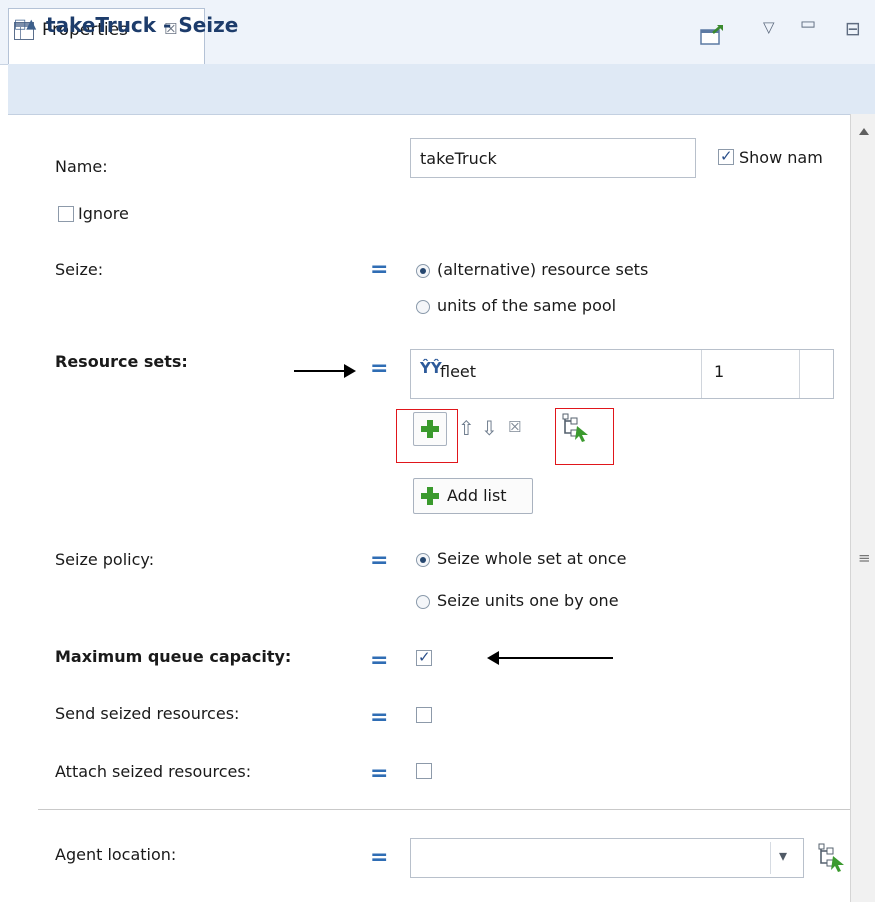 Image resolution: width=875 pixels, height=902 pixels. Describe the element at coordinates (864, 131) in the screenshot. I see `scroll-up-icon` at that location.